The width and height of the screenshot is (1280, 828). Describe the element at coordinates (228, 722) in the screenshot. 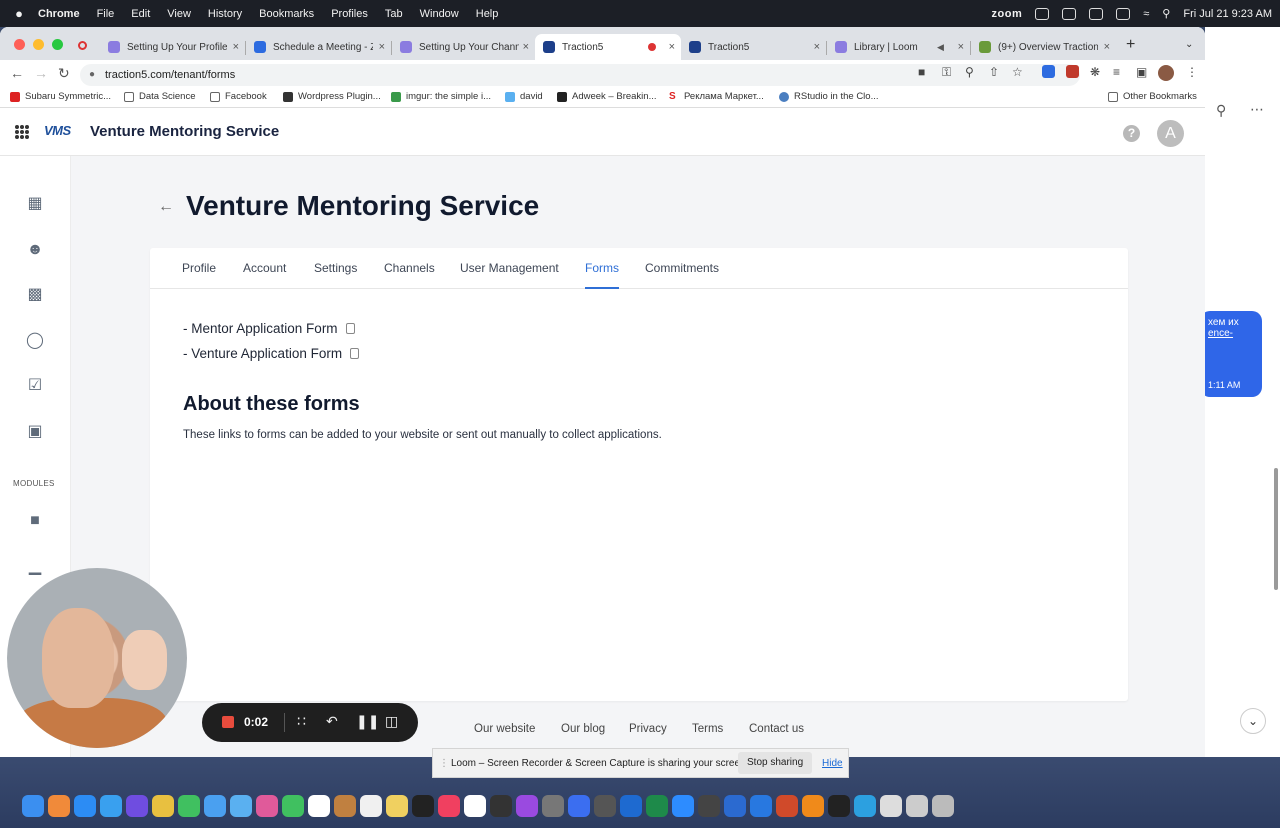

I see `stop-recording-button` at that location.